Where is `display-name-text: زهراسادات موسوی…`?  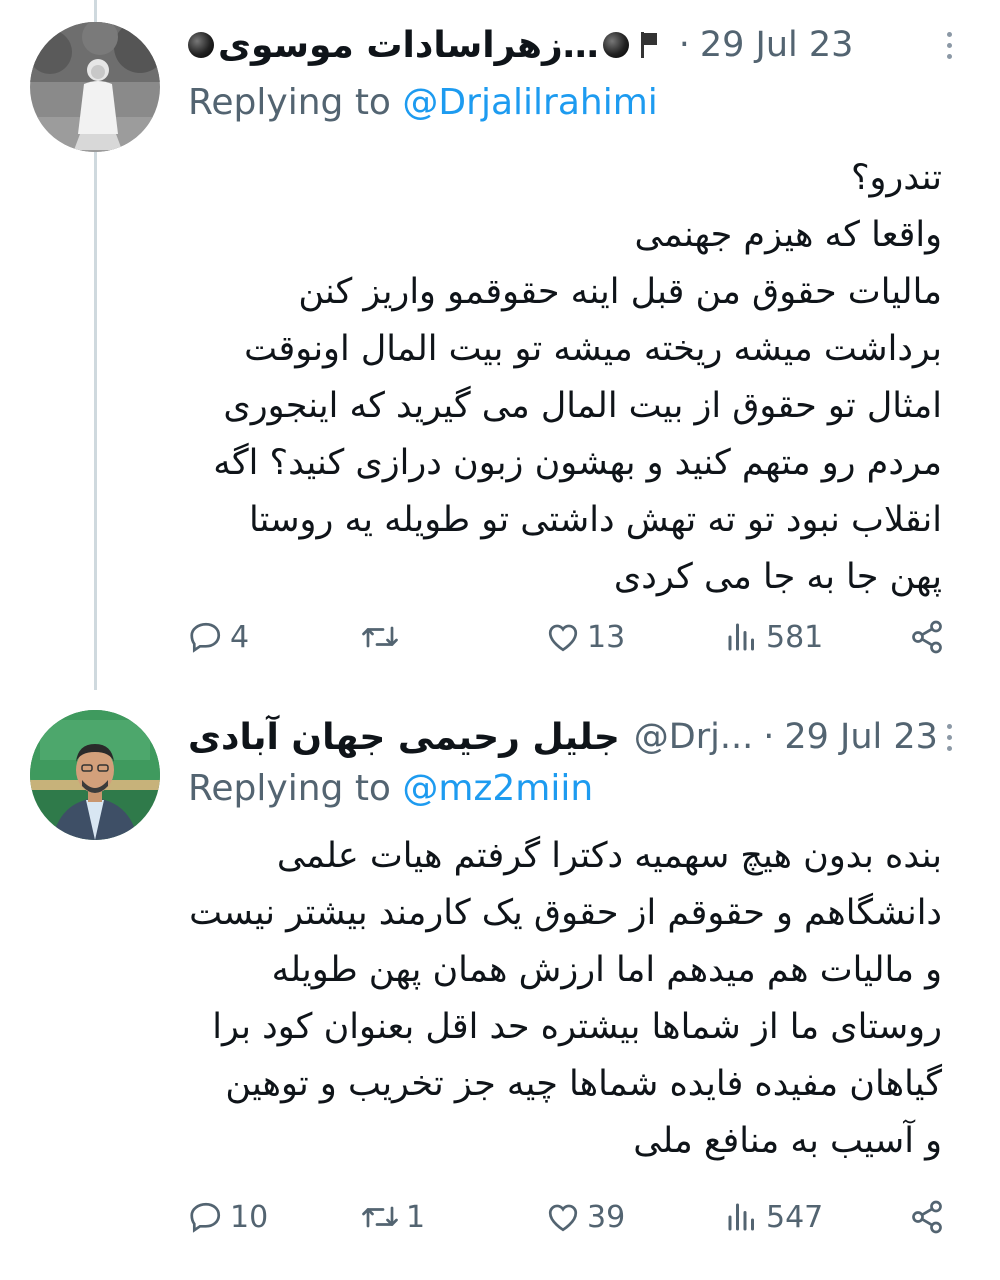 display-name-text: زهراسادات موسوی… is located at coordinates (408, 45).